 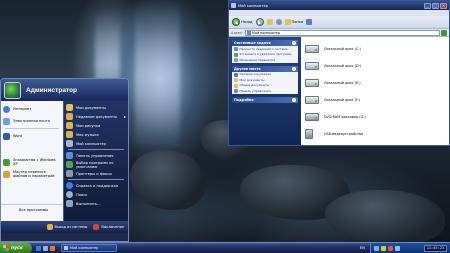 I want to click on task-panel-details: Подробно ˅, so click(x=265, y=99).